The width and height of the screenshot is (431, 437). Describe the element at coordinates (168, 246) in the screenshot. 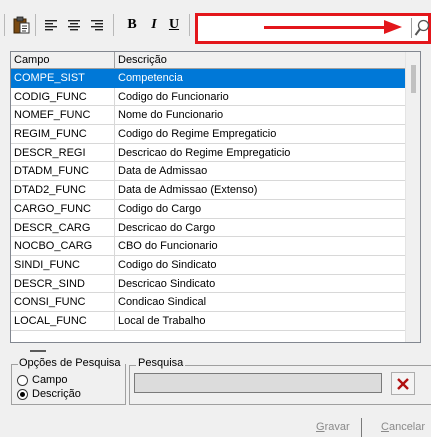

I see `cell-descricao: CBO do Funcionario` at that location.